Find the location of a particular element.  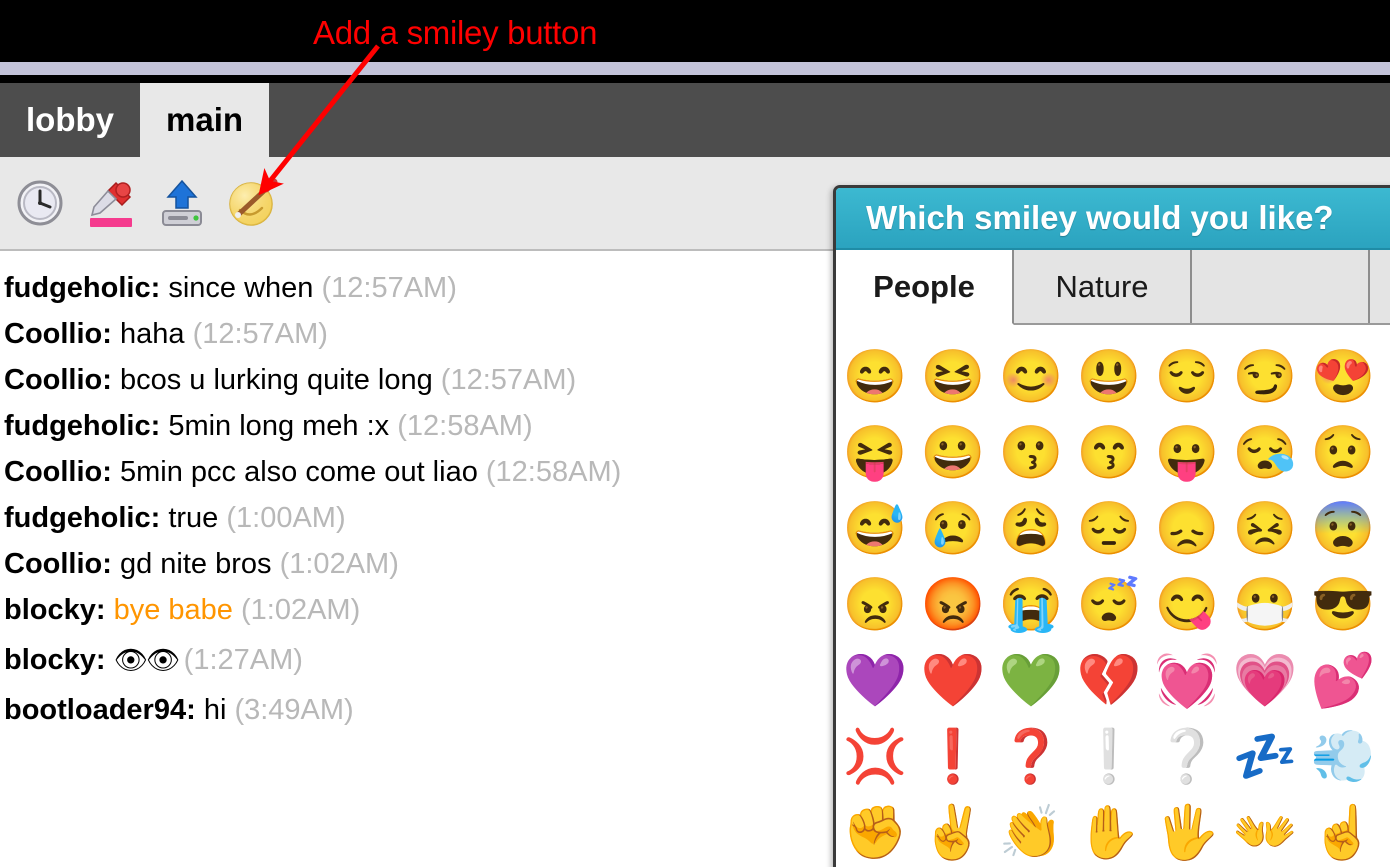

emoji-button: 💜 is located at coordinates (875, 681).